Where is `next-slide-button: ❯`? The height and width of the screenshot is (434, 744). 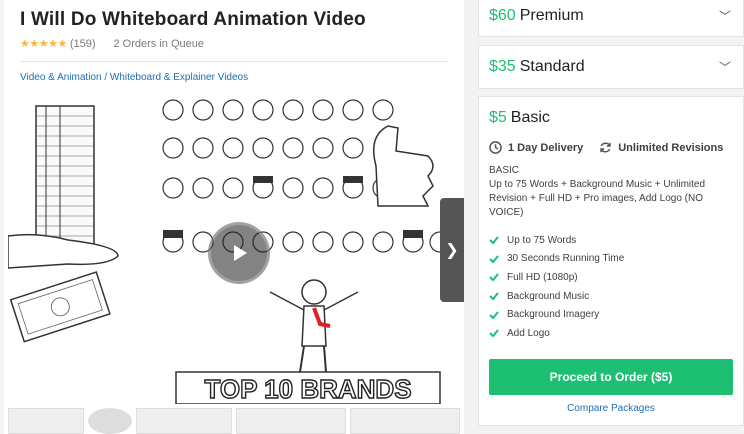 next-slide-button: ❯ is located at coordinates (452, 250).